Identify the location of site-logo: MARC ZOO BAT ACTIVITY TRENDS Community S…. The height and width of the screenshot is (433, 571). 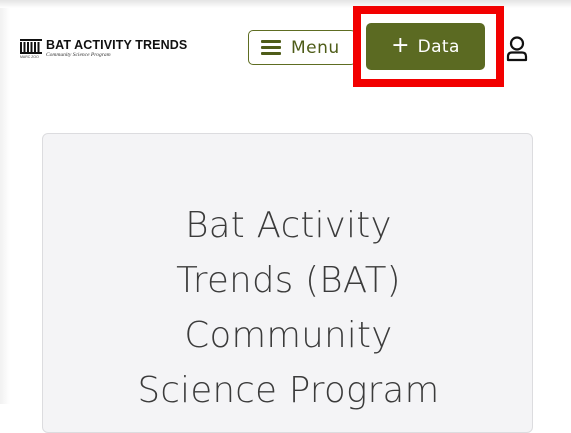
(115, 51).